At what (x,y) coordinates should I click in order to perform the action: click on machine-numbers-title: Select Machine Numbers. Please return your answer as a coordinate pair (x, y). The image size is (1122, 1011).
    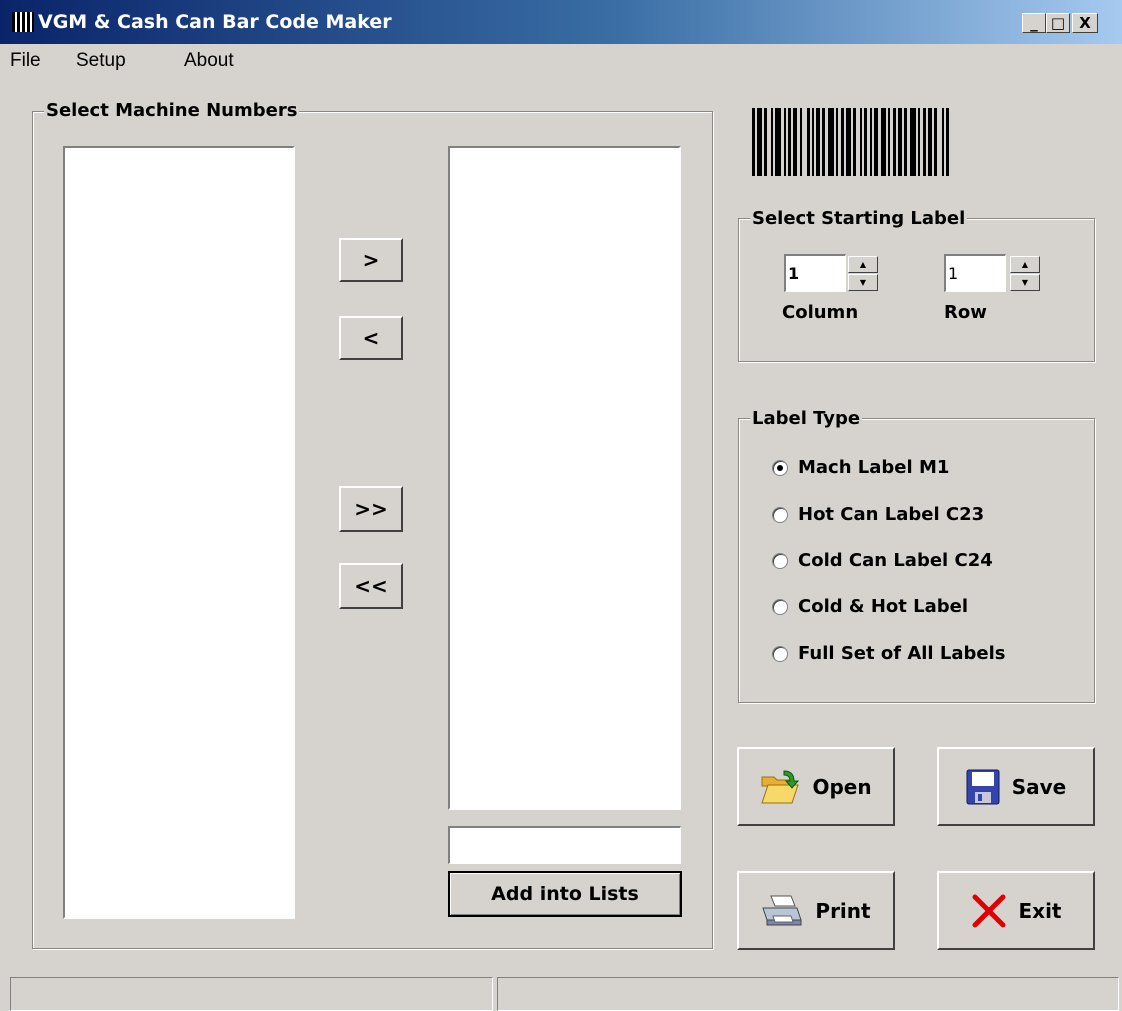
    Looking at the image, I should click on (172, 110).